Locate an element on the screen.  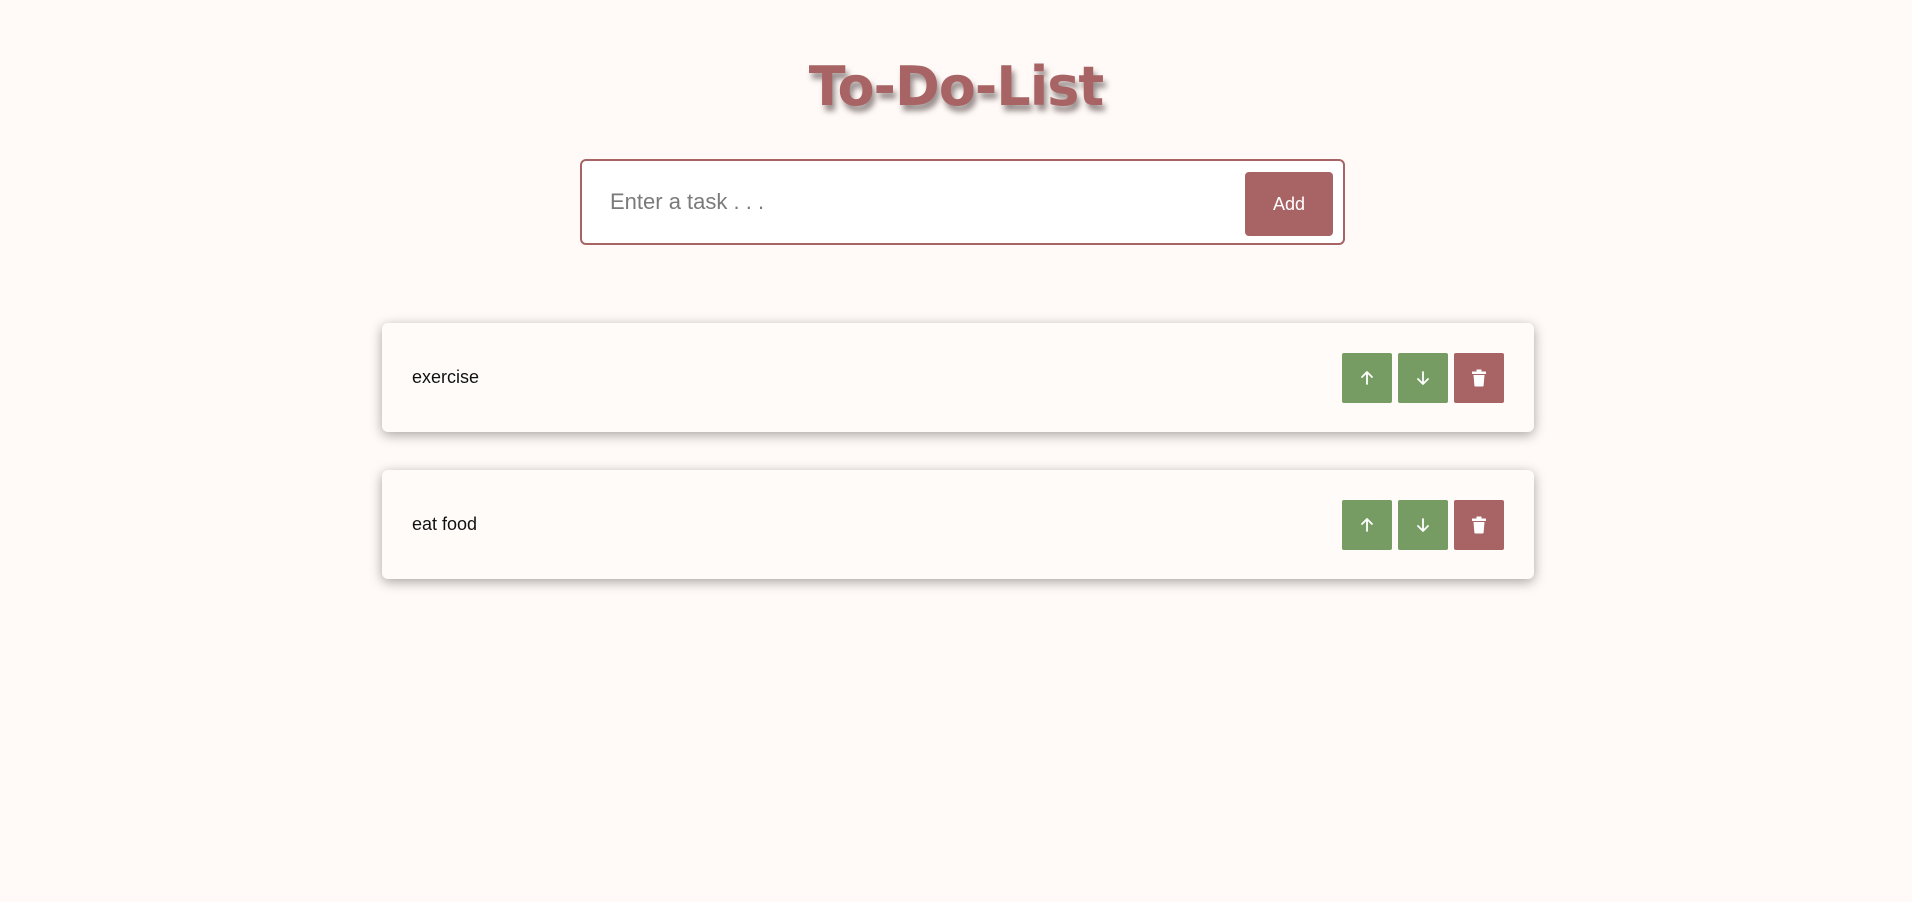
task-text: exercise is located at coordinates (446, 377).